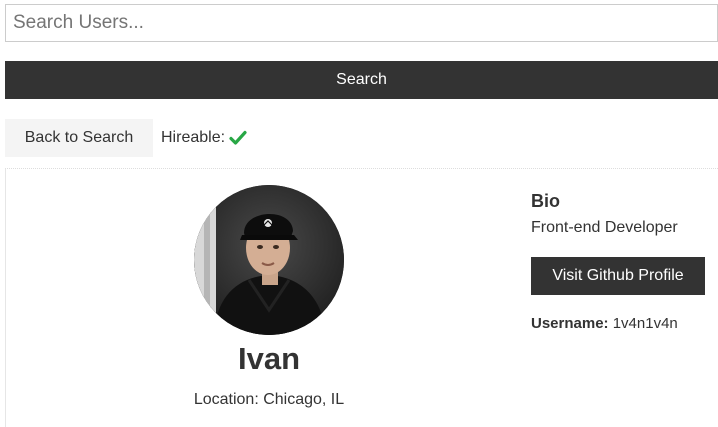 The image size is (718, 427). I want to click on hireable-label: Hireable:, so click(193, 137).